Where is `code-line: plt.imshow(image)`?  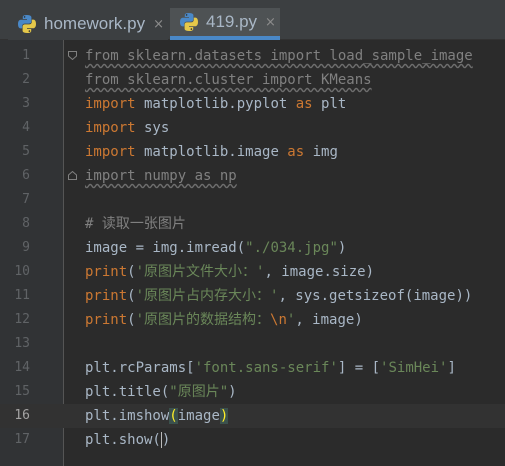 code-line: plt.imshow(image) is located at coordinates (157, 416).